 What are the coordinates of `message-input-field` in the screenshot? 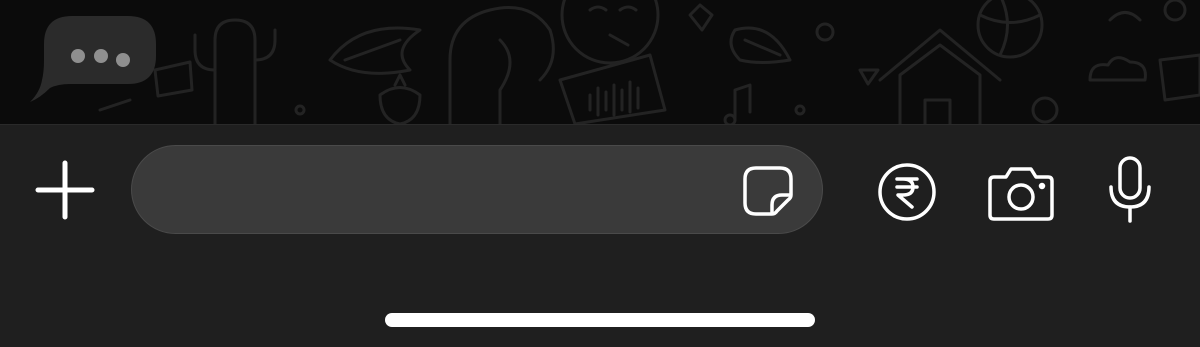 It's located at (477, 190).